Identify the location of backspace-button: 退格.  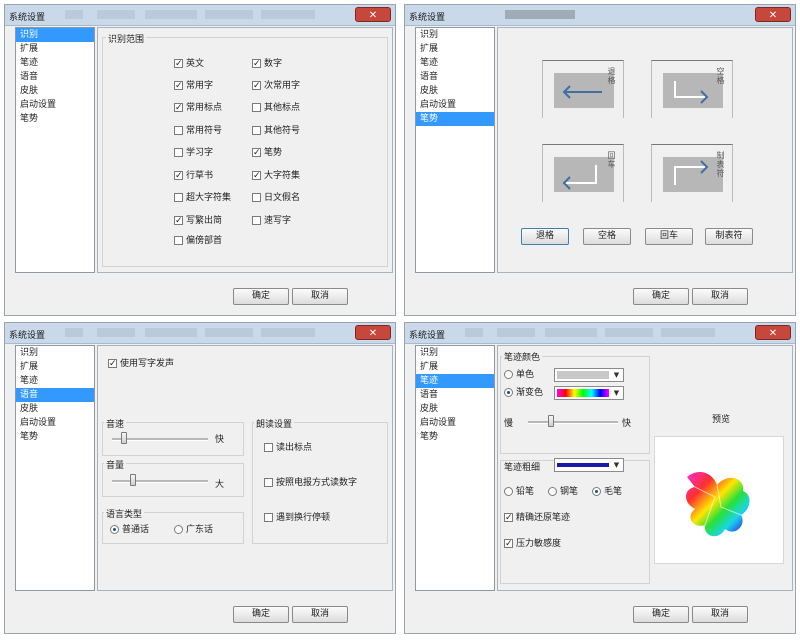
(545, 236).